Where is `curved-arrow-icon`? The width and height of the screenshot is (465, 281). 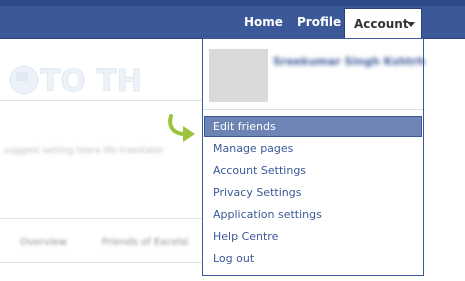
curved-arrow-icon is located at coordinates (181, 128).